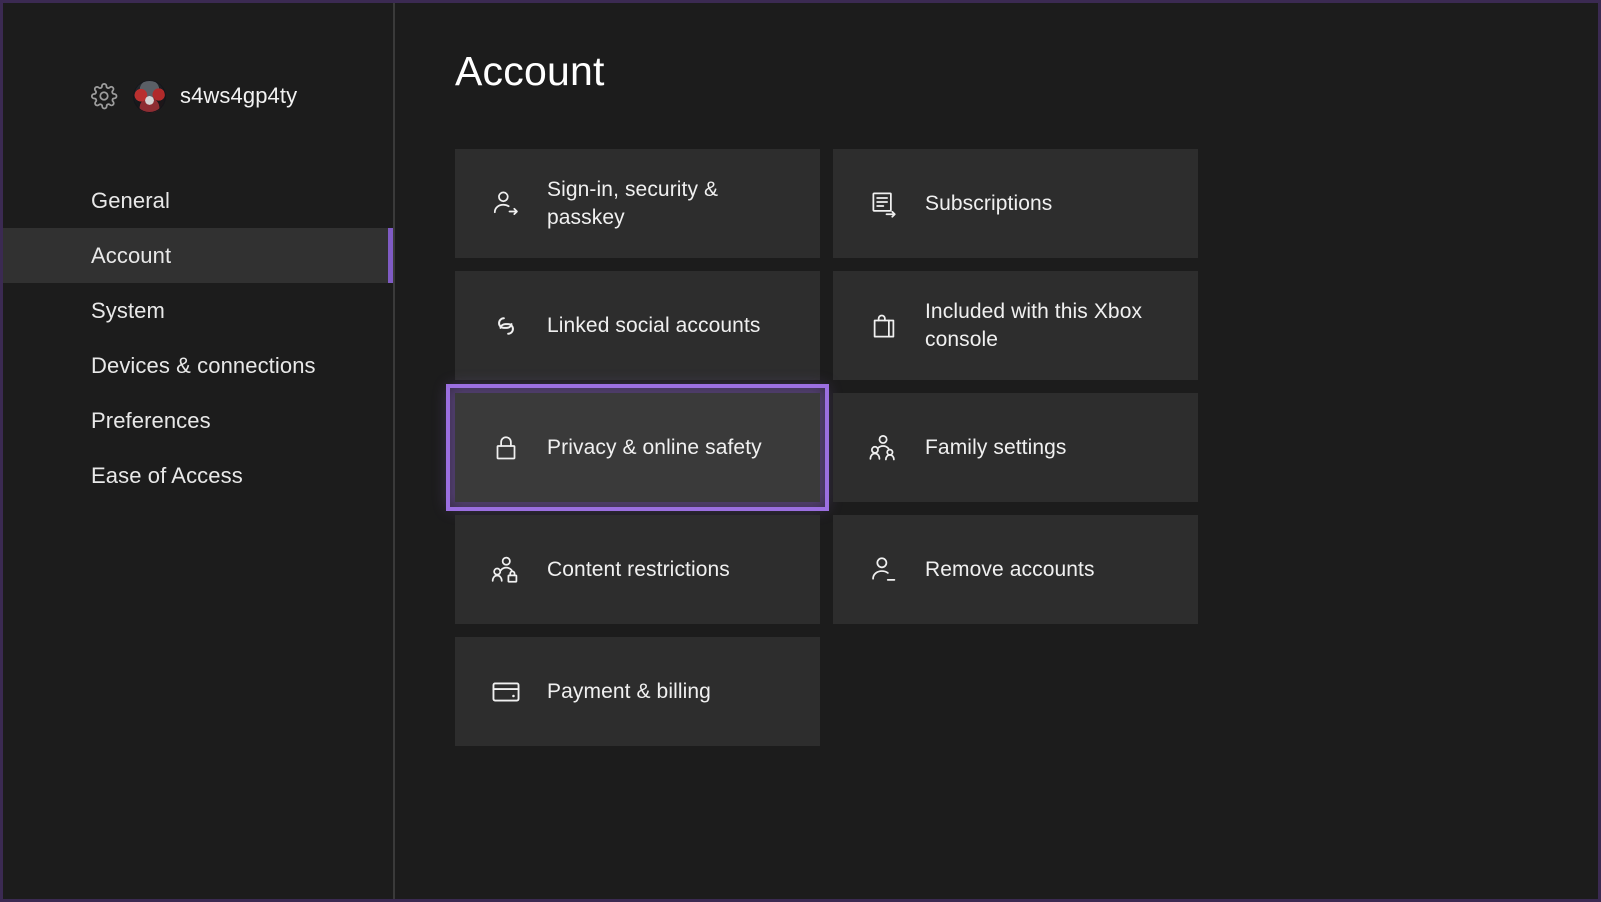 The width and height of the screenshot is (1601, 902). What do you see at coordinates (633, 203) in the screenshot?
I see `tile-label: Sign-in, security & passkey` at bounding box center [633, 203].